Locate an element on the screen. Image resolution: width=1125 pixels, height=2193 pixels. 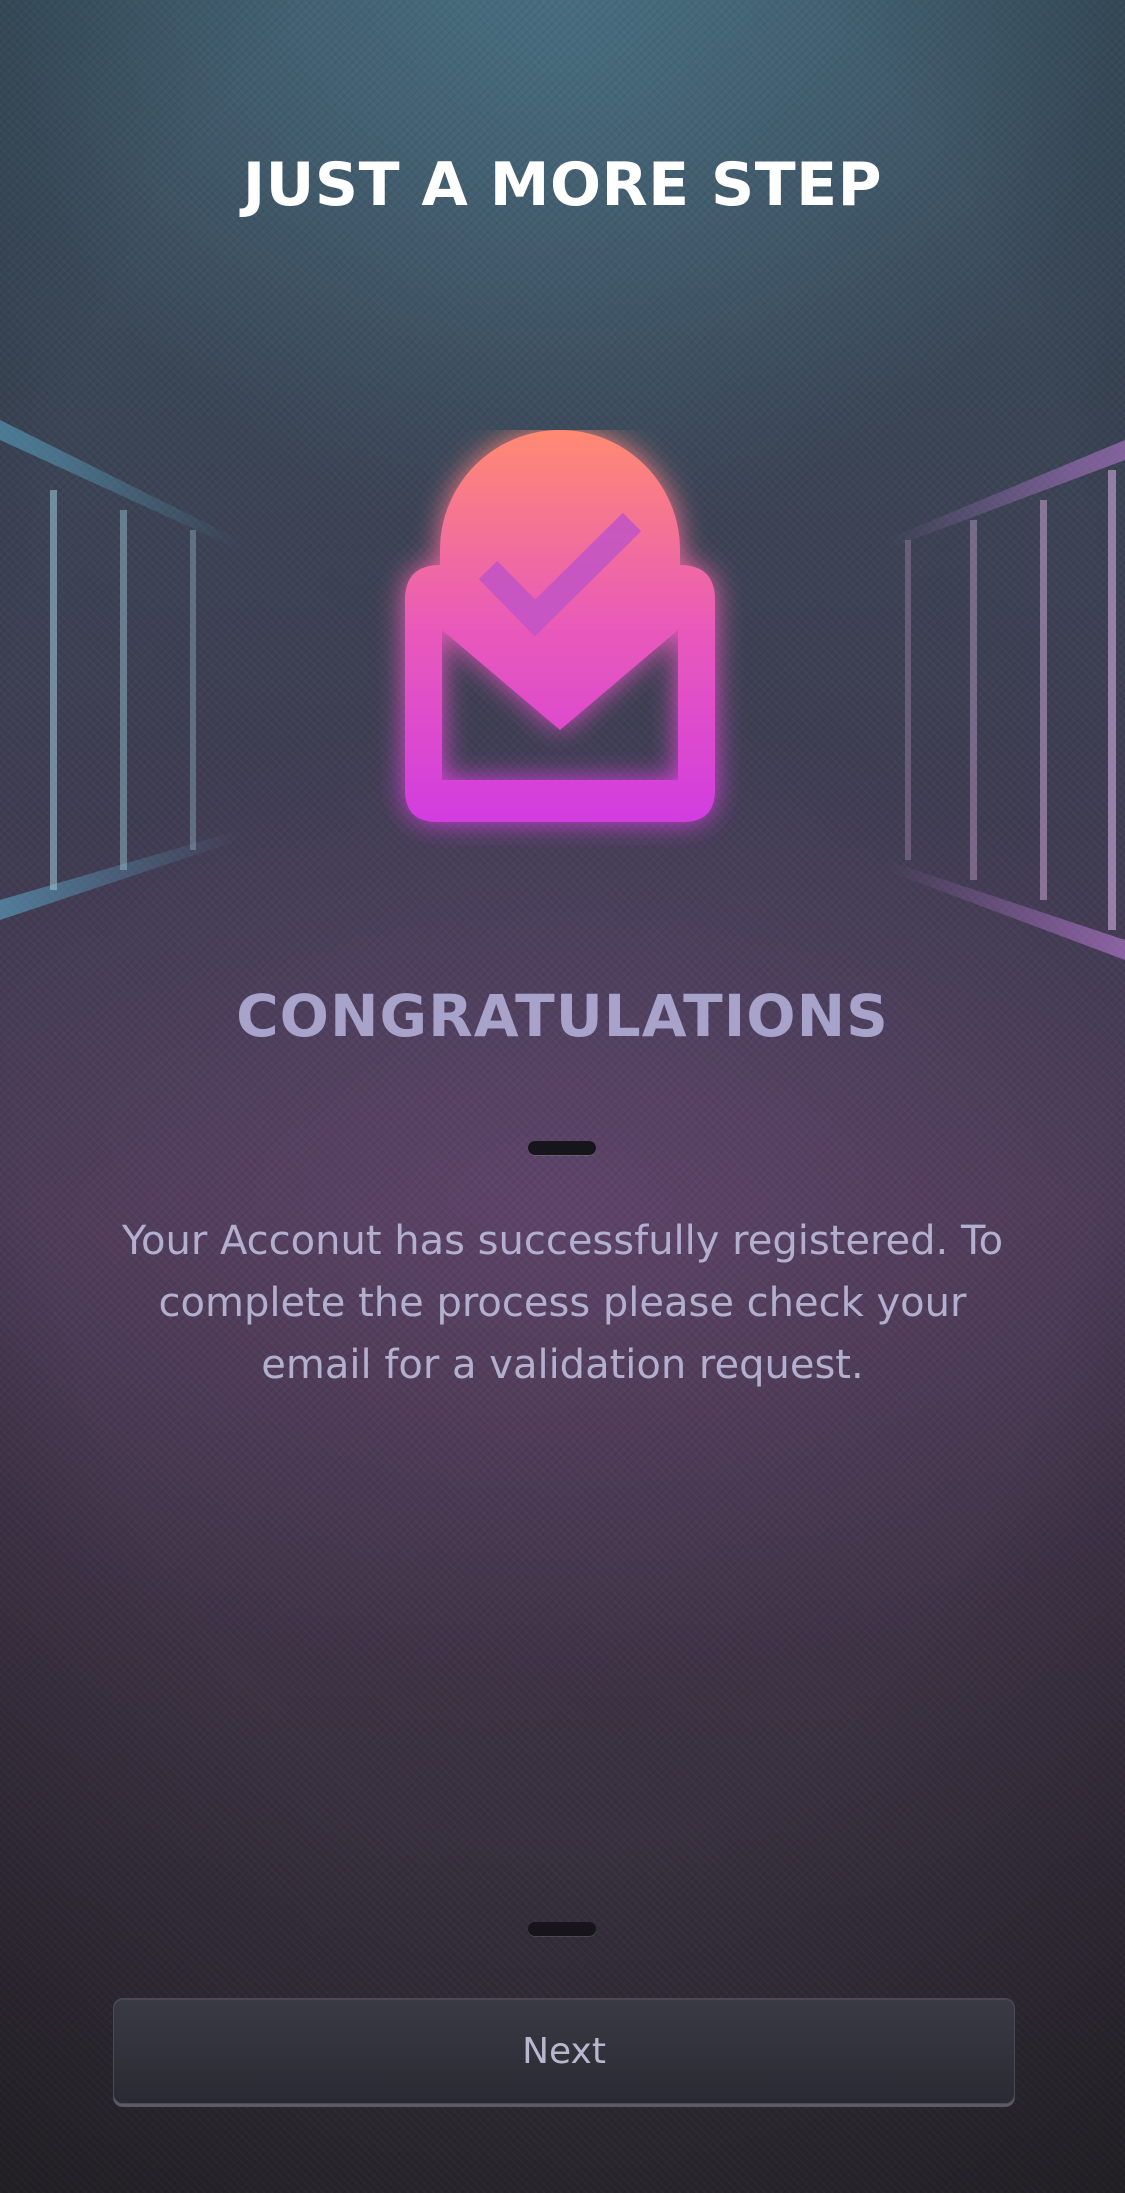
mail-check-icon is located at coordinates (560, 626).